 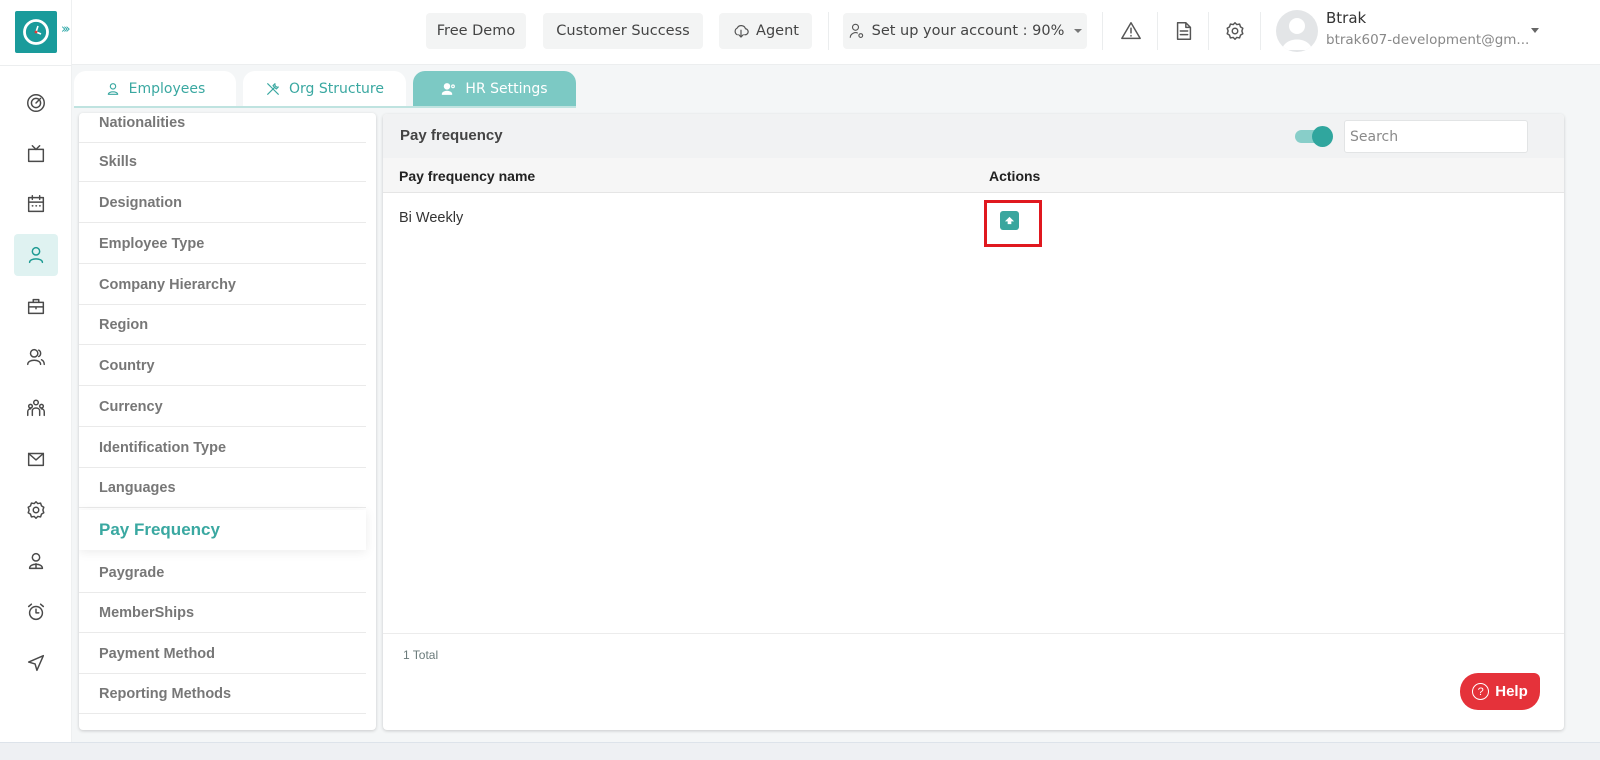 I want to click on settings-button, so click(x=1235, y=31).